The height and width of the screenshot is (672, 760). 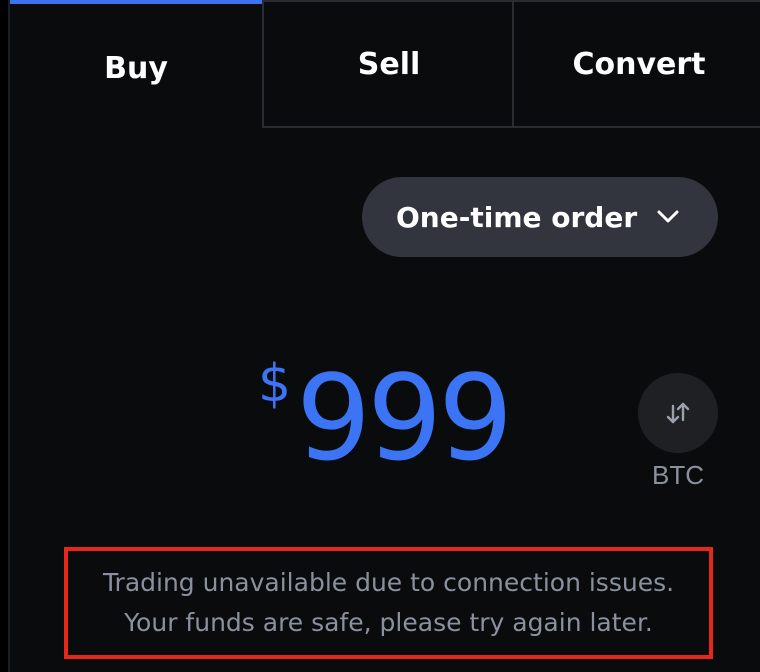 I want to click on currency-symbol: $, so click(x=275, y=384).